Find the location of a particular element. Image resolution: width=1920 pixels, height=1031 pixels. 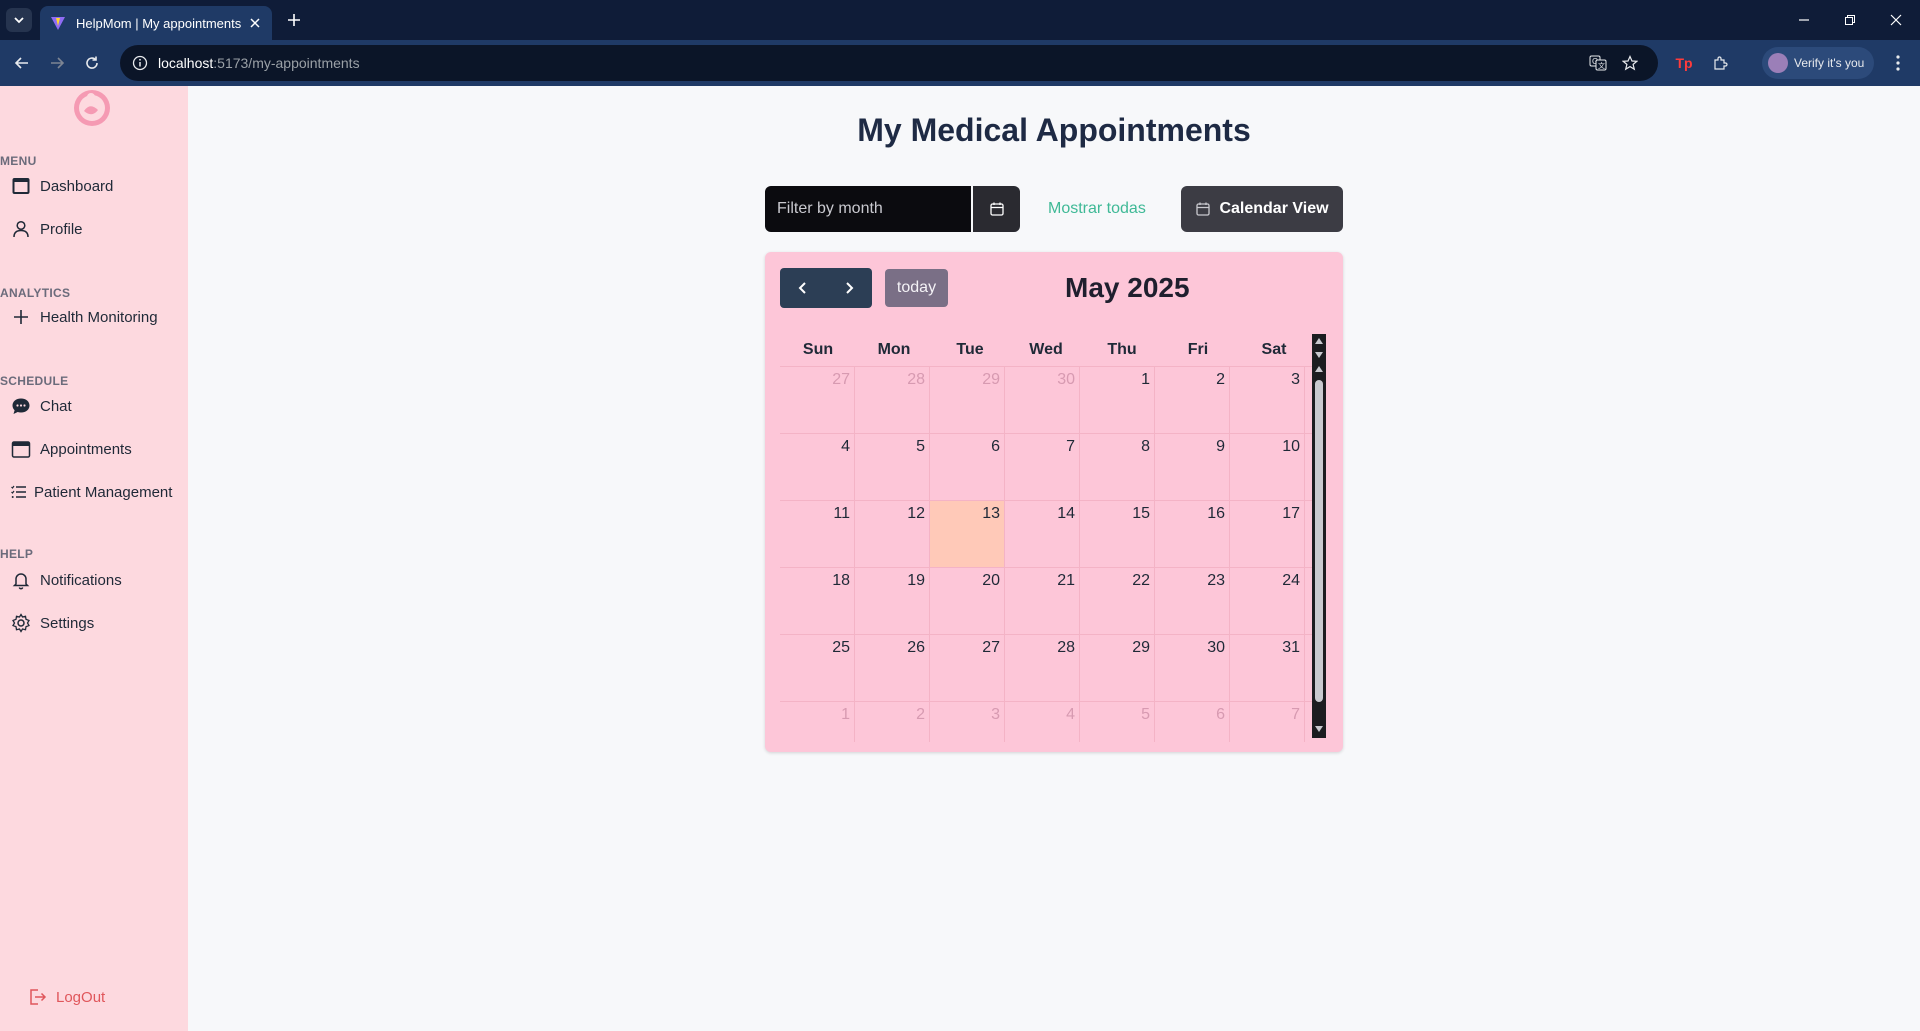

show-all-link: Mostrar todas is located at coordinates (1097, 209).